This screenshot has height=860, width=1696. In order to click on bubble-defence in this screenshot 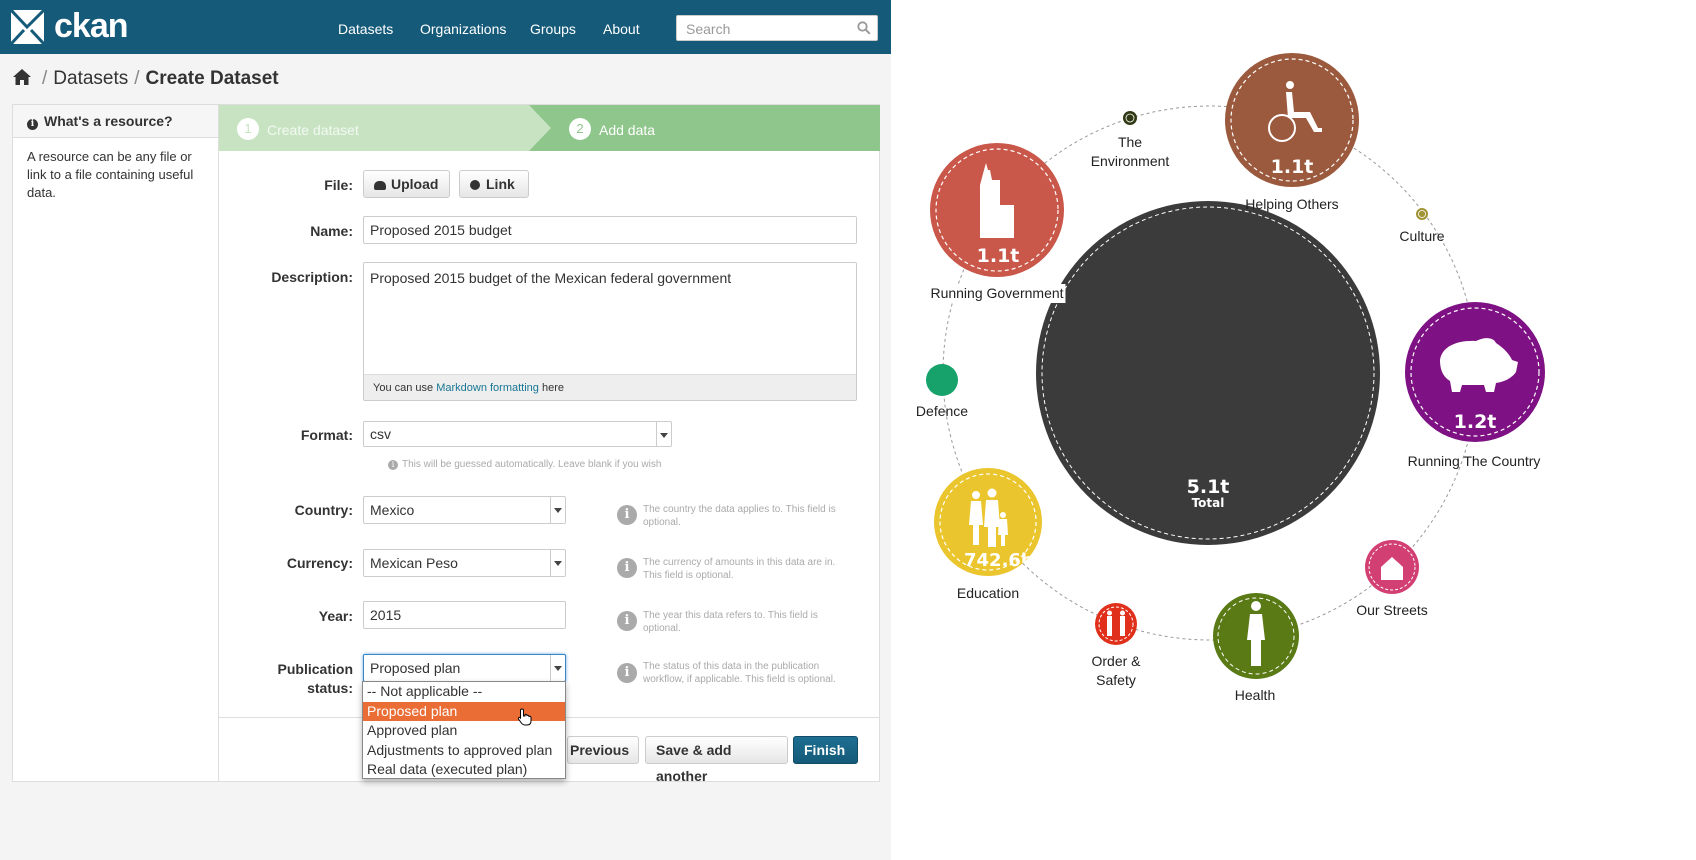, I will do `click(942, 380)`.